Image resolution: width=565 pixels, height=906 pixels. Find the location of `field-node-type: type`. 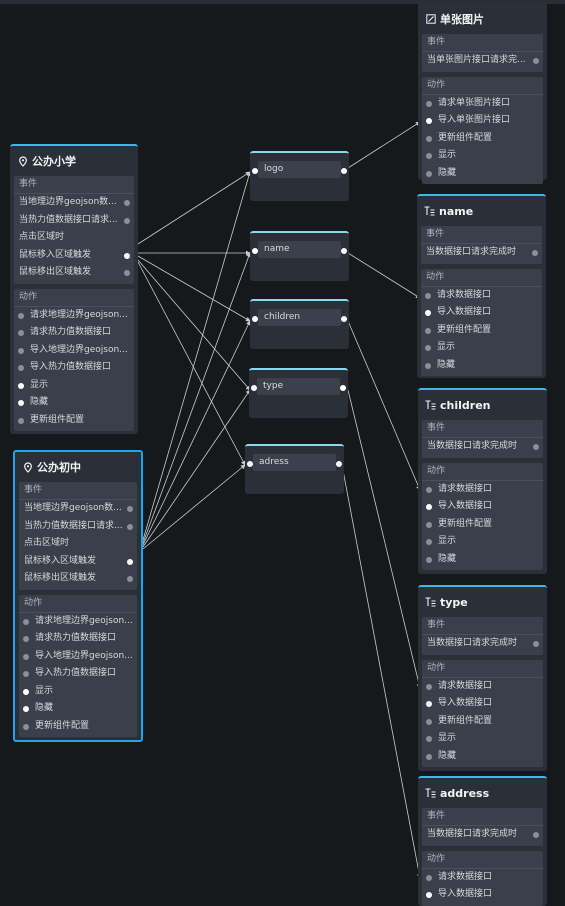

field-node-type: type is located at coordinates (298, 393).